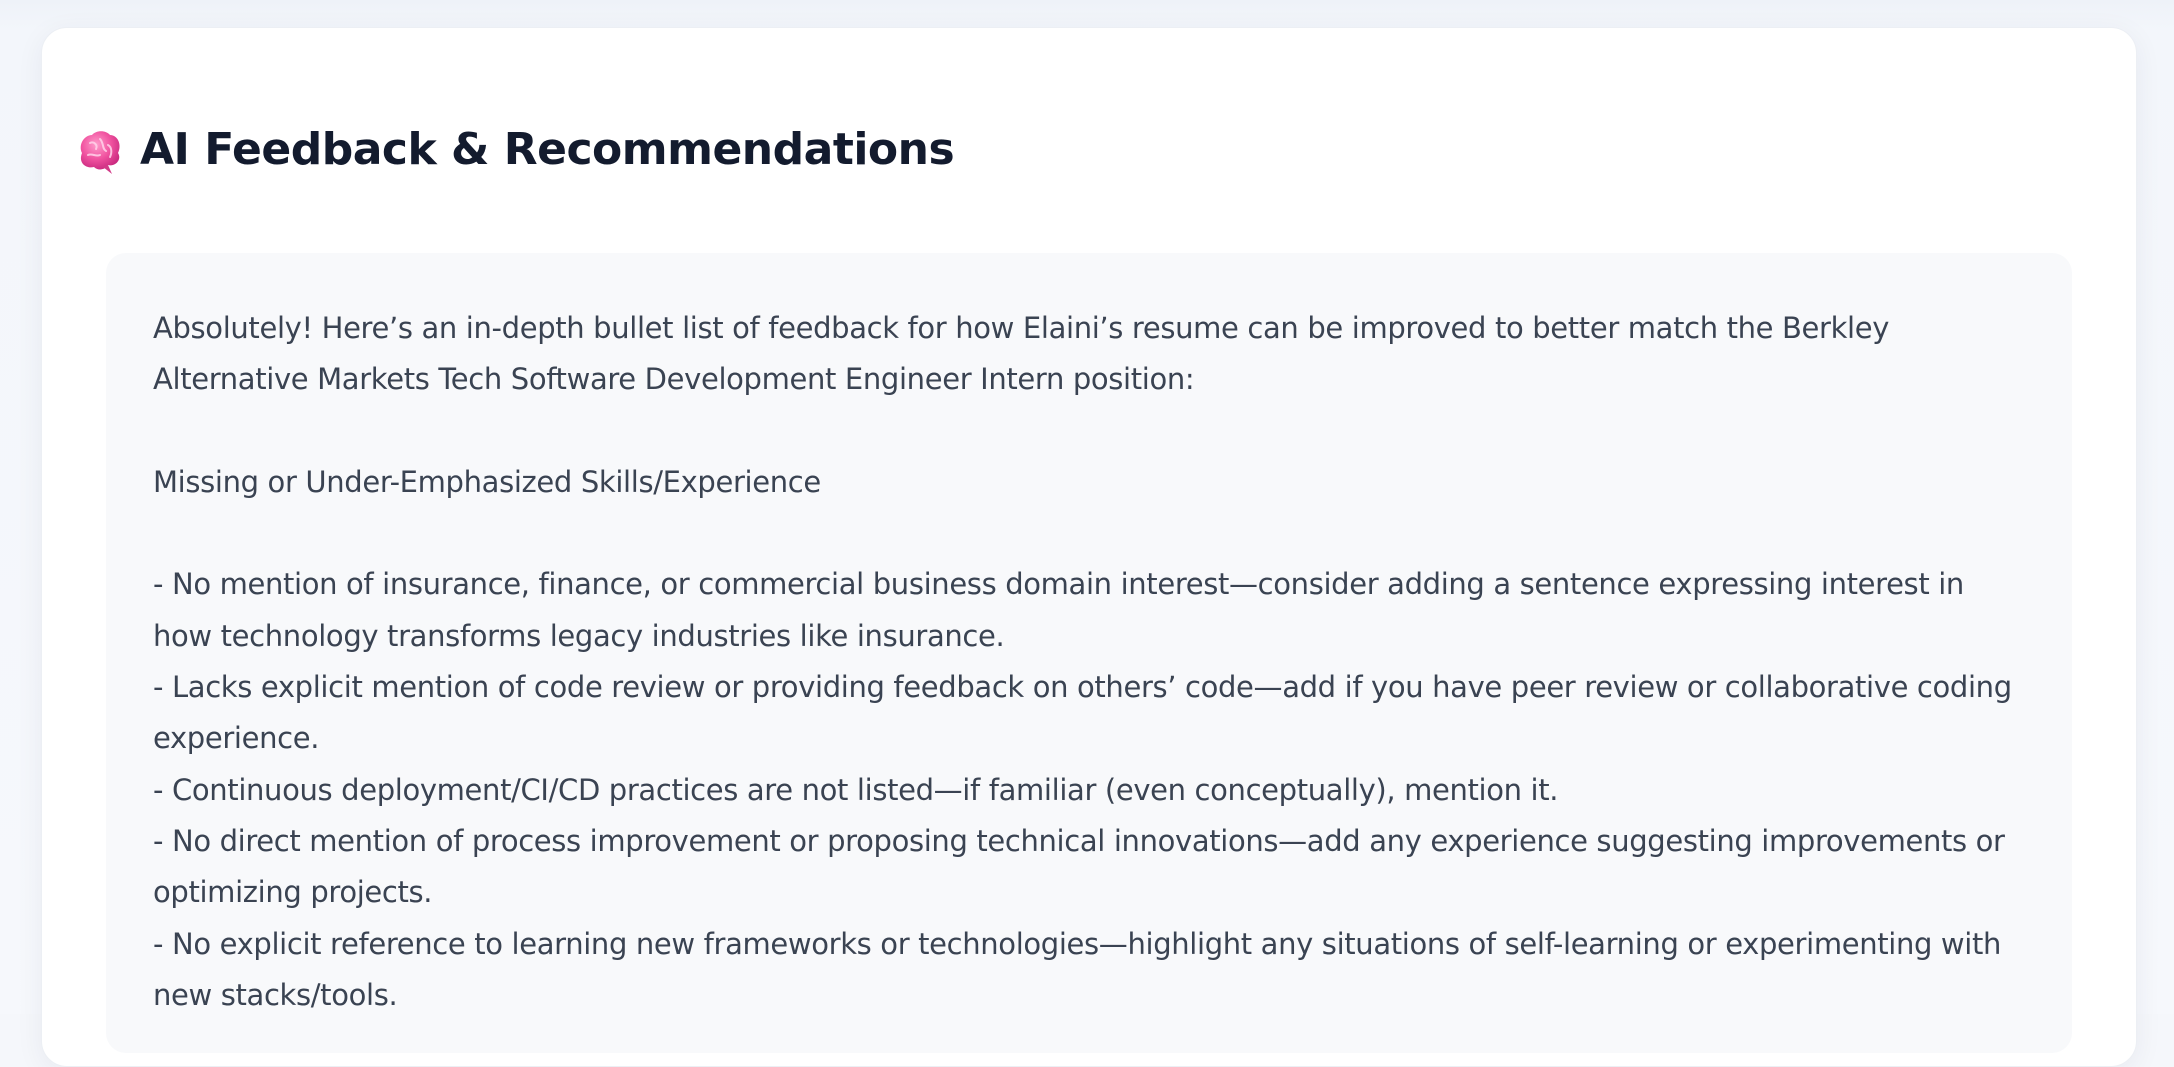  I want to click on brain-icon, so click(99, 150).